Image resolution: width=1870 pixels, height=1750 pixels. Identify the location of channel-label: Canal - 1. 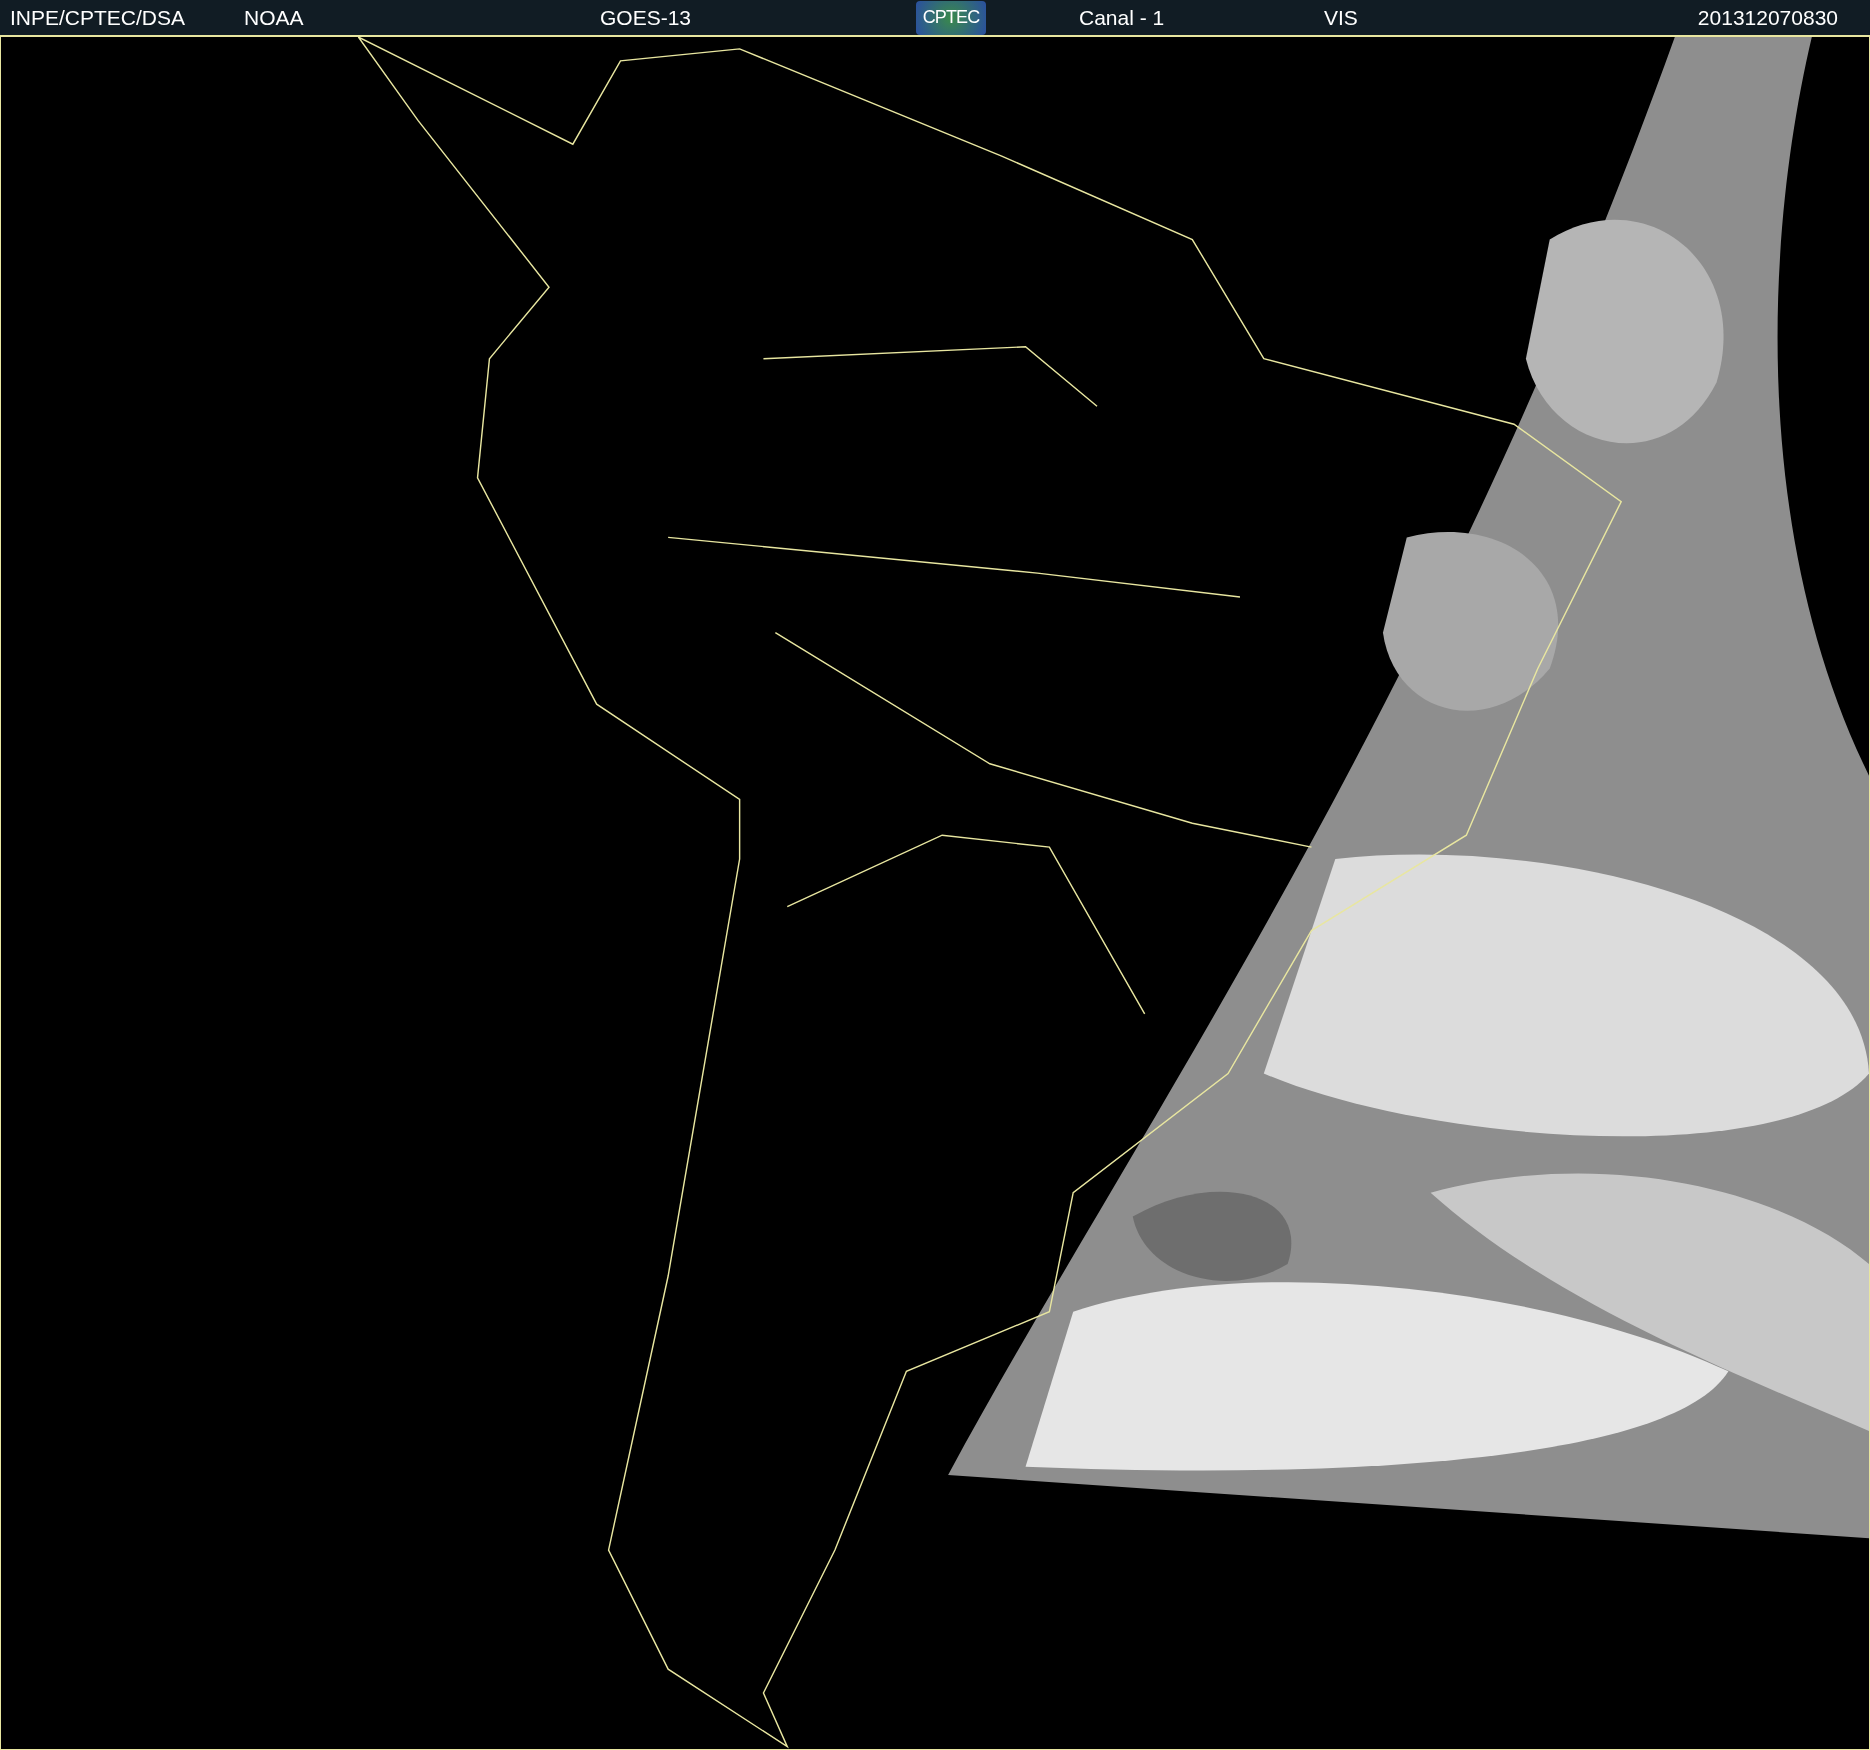
(1122, 17).